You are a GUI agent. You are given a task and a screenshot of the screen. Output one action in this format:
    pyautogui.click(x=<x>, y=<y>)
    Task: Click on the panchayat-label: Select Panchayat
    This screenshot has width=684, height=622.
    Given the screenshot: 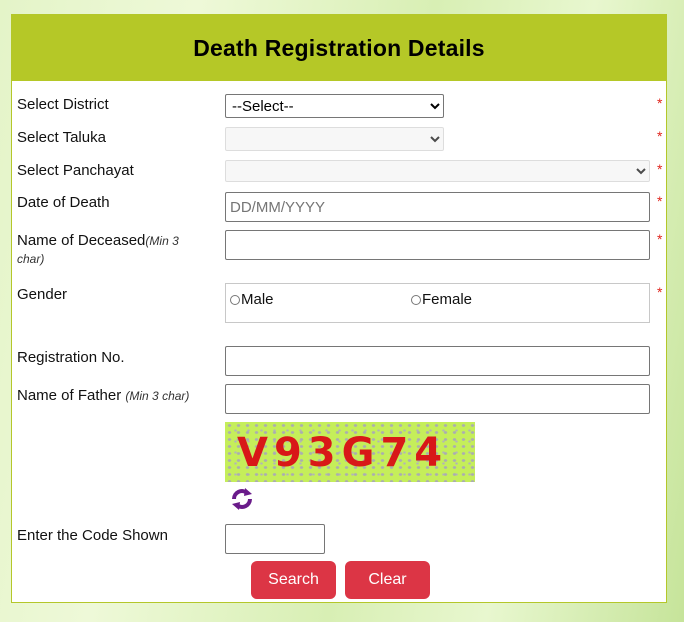 What is the action you would take?
    pyautogui.click(x=75, y=170)
    